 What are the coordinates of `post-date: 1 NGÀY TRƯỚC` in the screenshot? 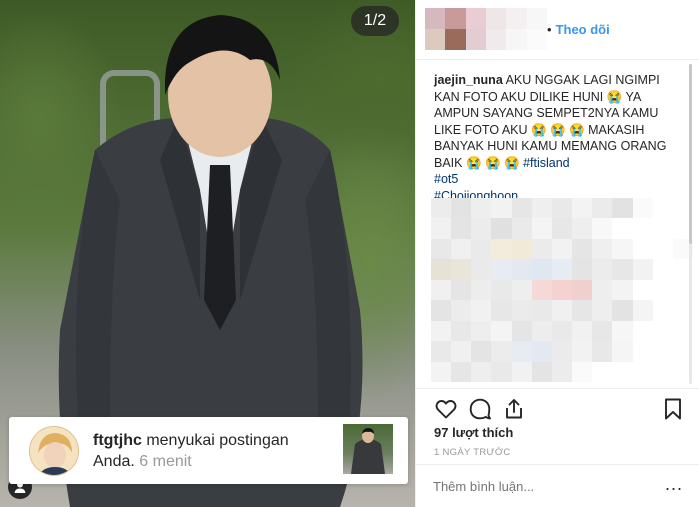 It's located at (472, 452).